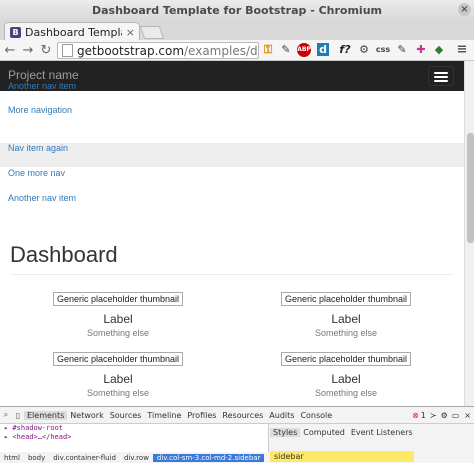 The image size is (474, 463). Describe the element at coordinates (433, 415) in the screenshot. I see `console-drawer-icon: ≻` at that location.